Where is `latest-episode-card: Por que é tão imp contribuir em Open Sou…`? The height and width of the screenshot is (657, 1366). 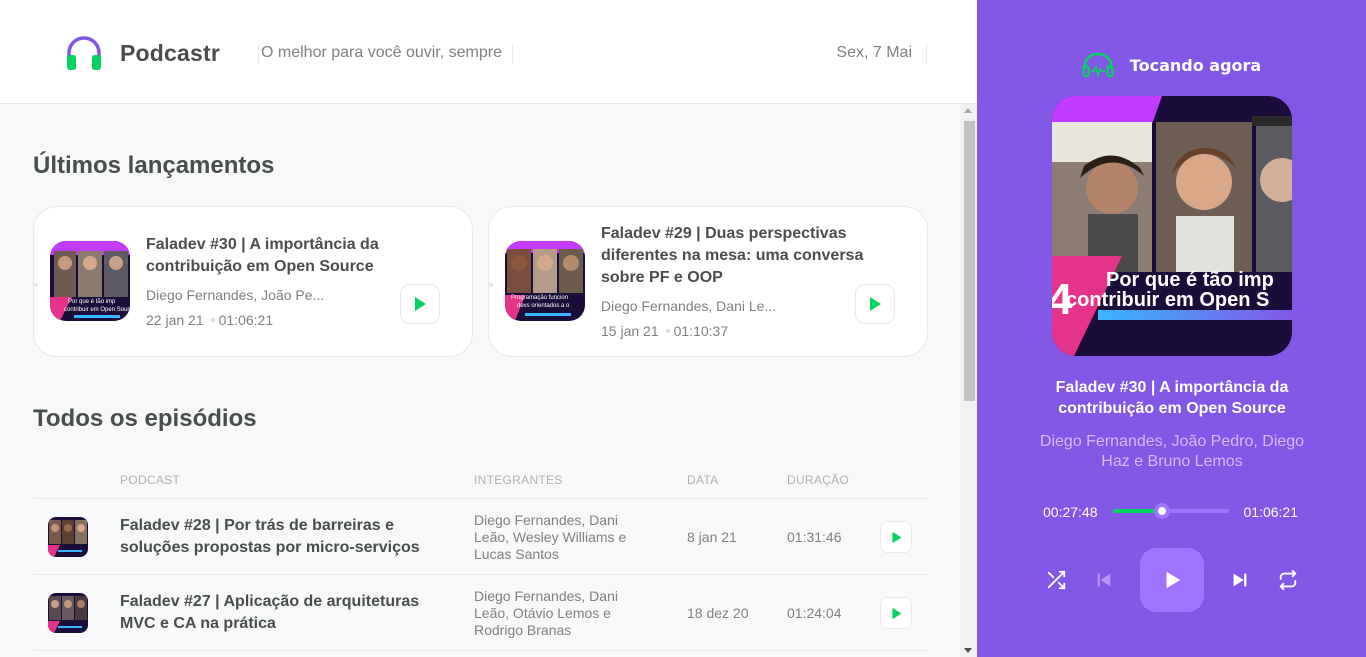 latest-episode-card: Por que é tão imp contribuir em Open Sou… is located at coordinates (253, 281).